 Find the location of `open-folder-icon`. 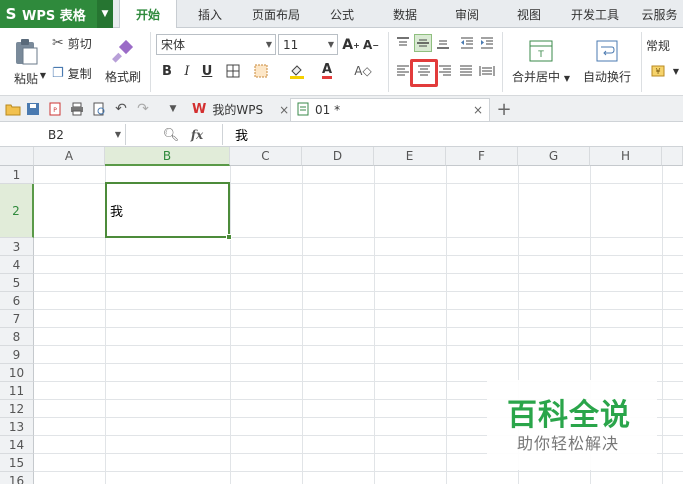

open-folder-icon is located at coordinates (13, 109).